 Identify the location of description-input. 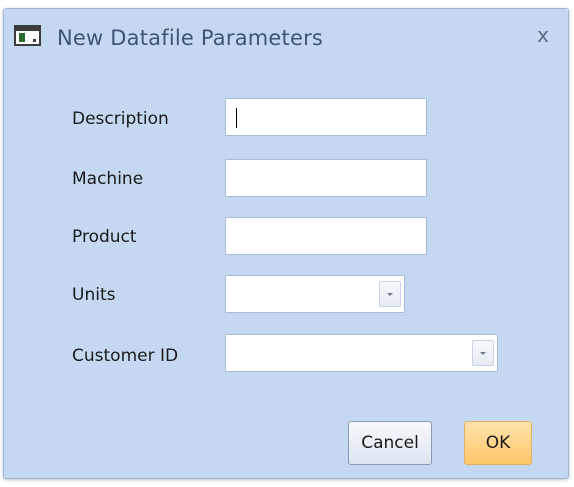
(326, 117).